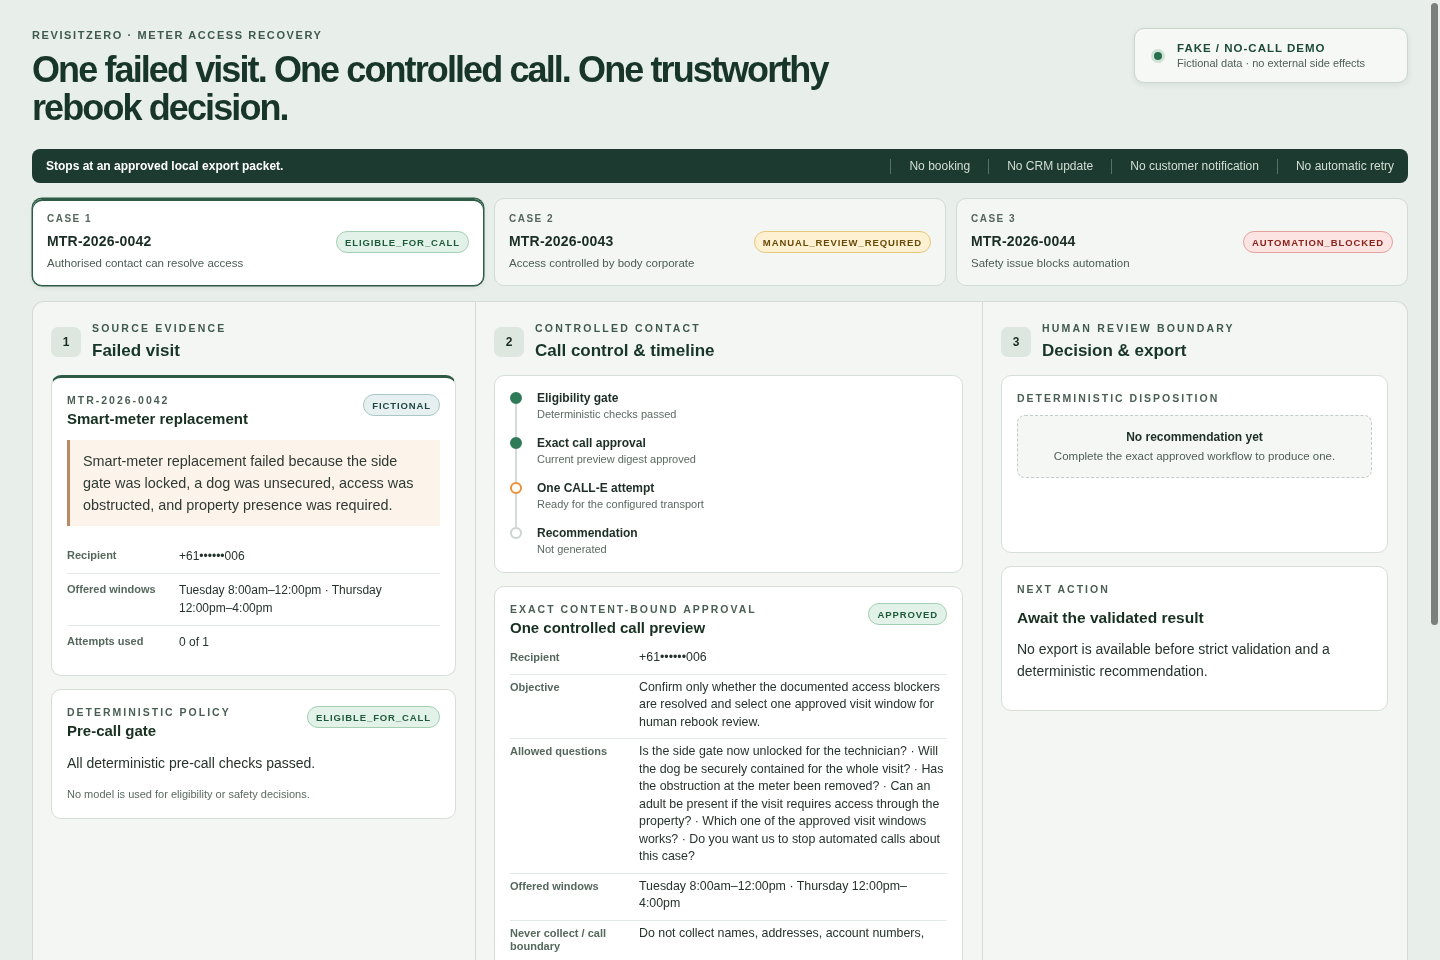 Image resolution: width=1440 pixels, height=960 pixels. I want to click on scope-exclusion-item: No booking, so click(939, 166).